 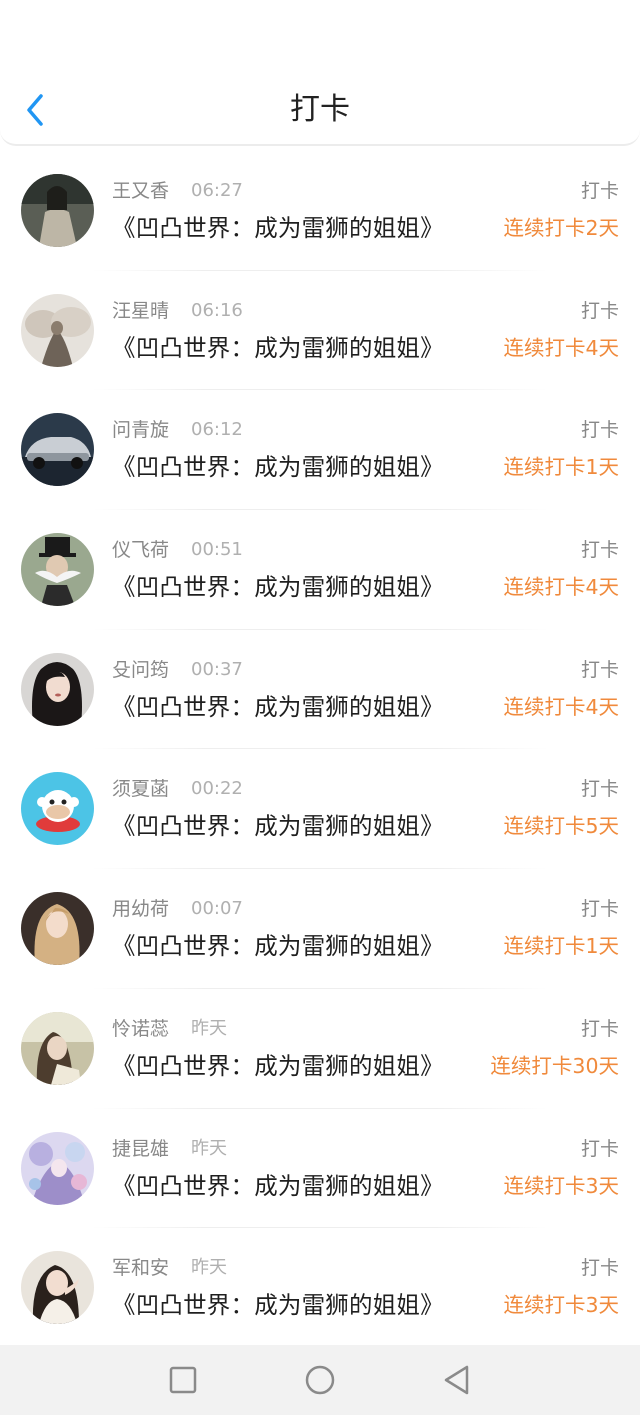 I want to click on checkin-time: 00:51, so click(x=217, y=550).